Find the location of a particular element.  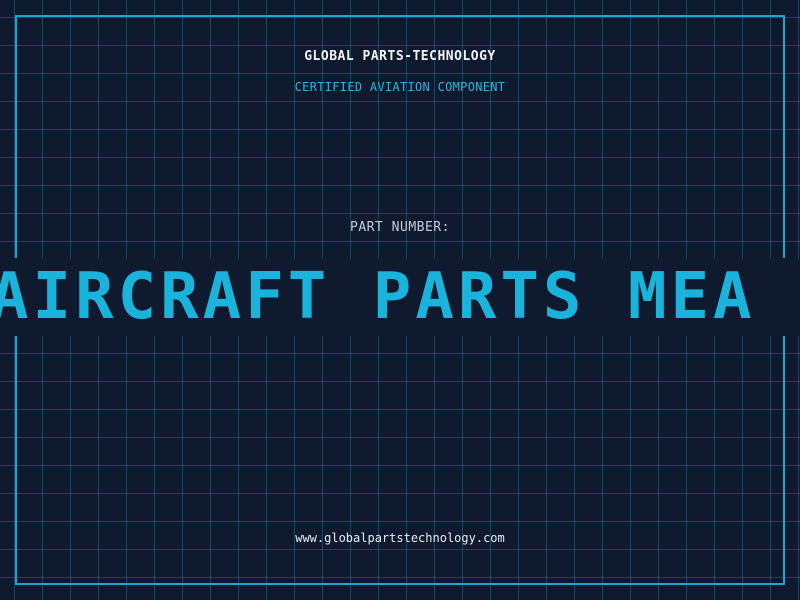

part-number-label: PART NUMBER: is located at coordinates (400, 227).